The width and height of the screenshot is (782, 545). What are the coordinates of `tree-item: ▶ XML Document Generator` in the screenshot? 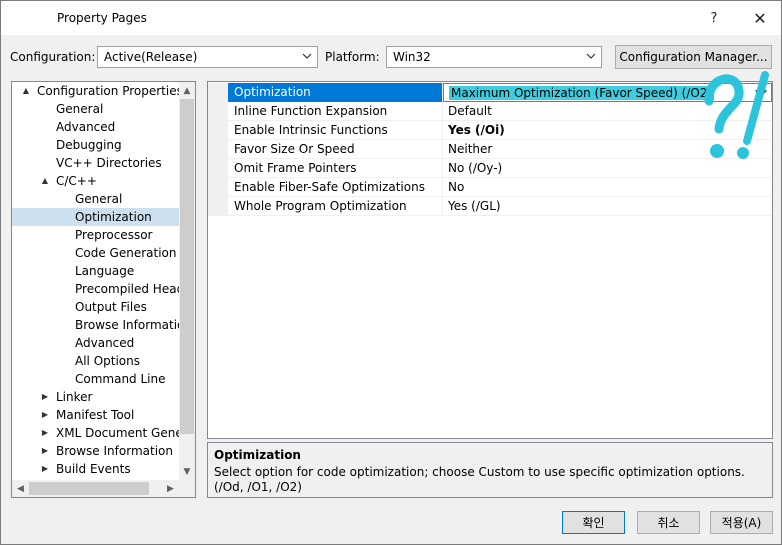 It's located at (95, 433).